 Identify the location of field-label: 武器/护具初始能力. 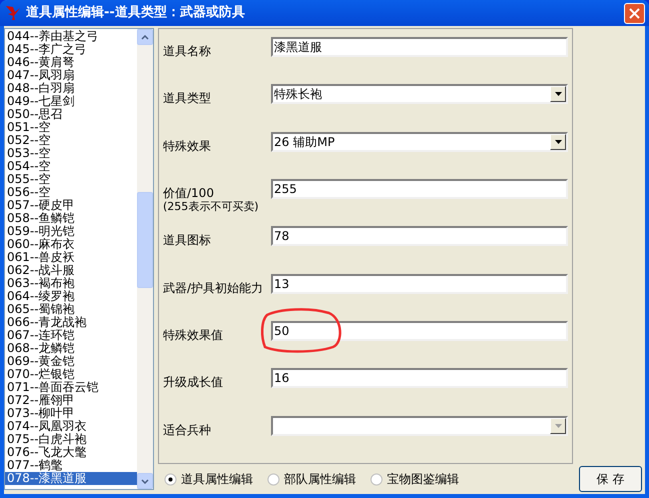
(213, 287).